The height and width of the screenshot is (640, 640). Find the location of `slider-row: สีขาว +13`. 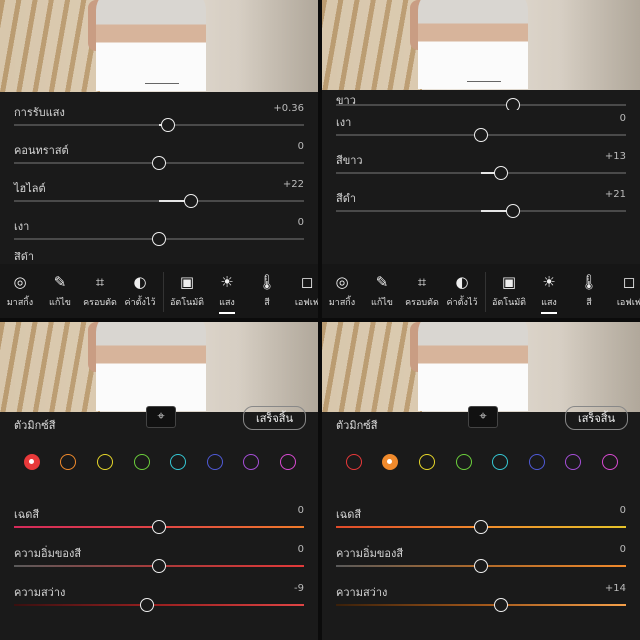

slider-row: สีขาว +13 is located at coordinates (481, 167).